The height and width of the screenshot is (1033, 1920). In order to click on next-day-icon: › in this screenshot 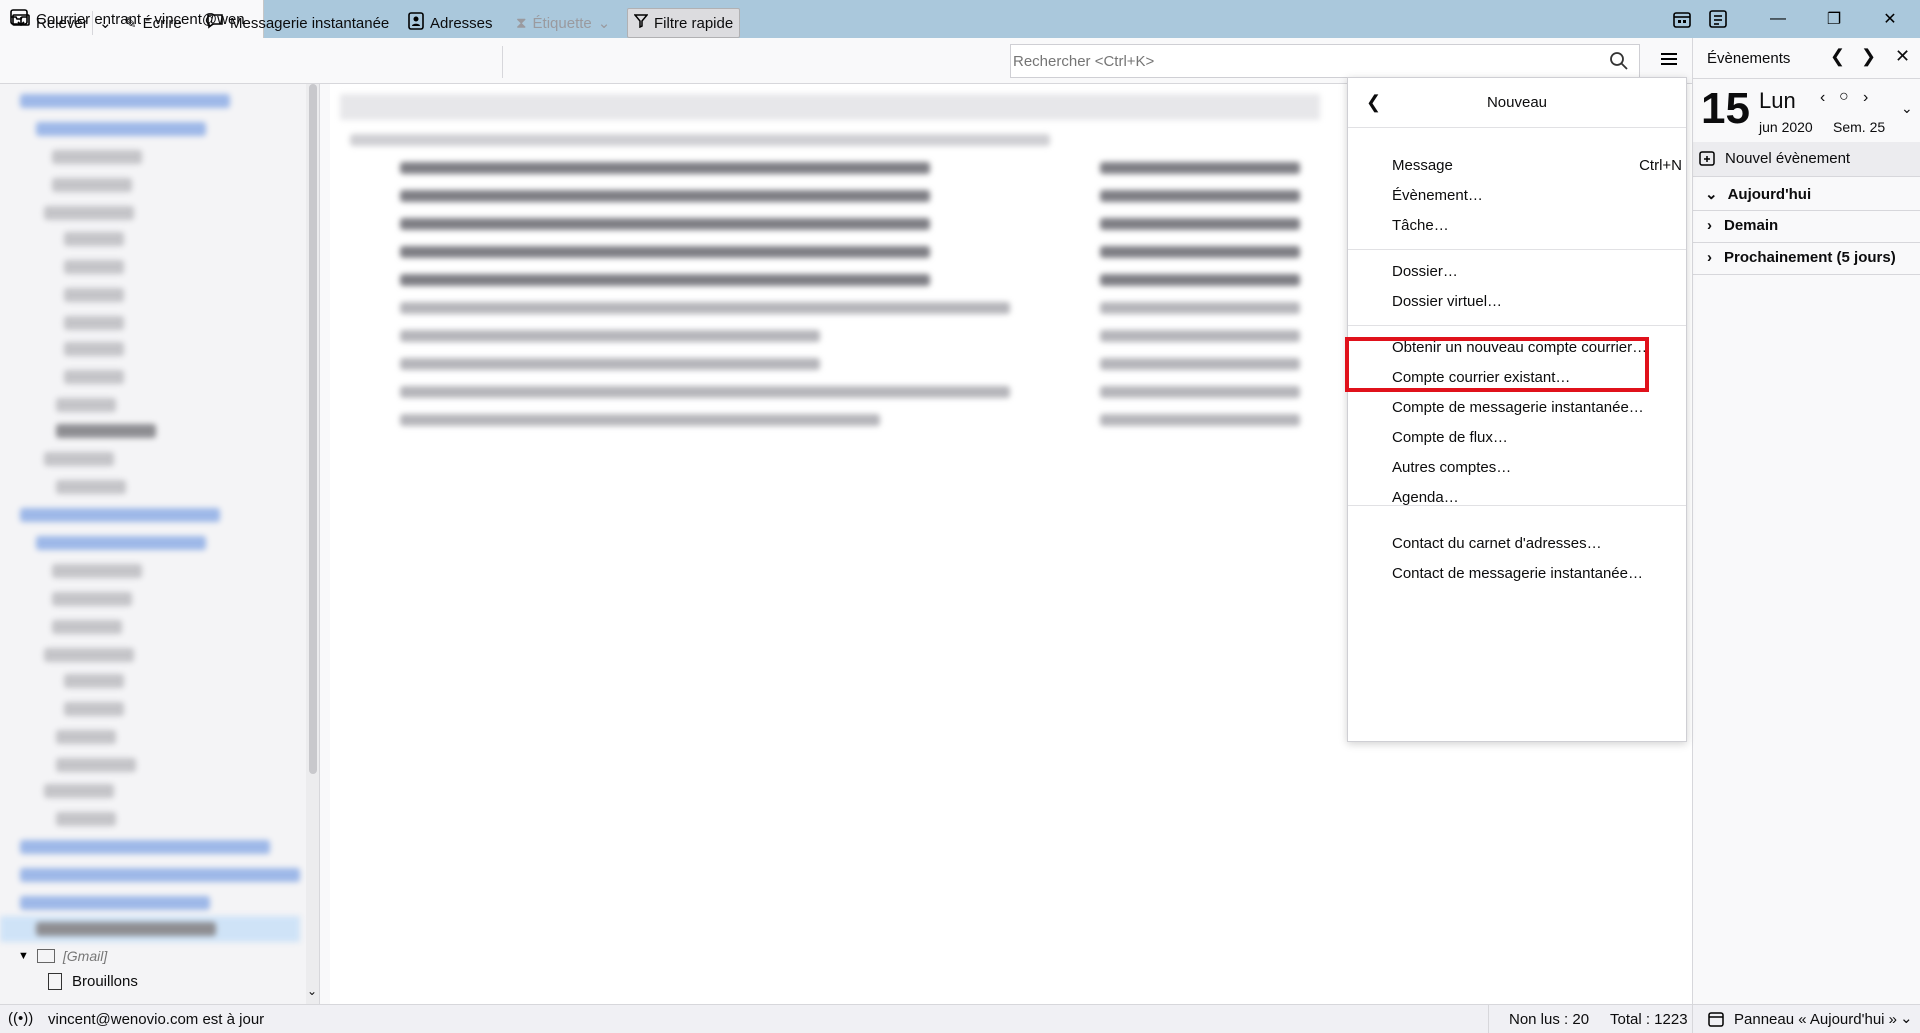, I will do `click(1865, 98)`.